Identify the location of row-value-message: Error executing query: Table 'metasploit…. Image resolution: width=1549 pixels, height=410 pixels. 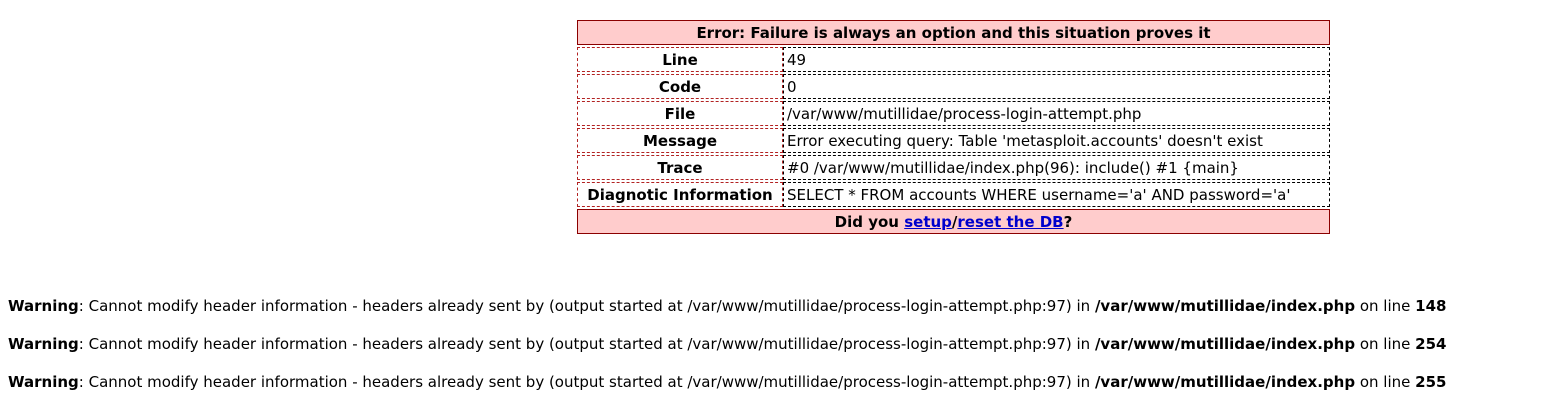
(1056, 140).